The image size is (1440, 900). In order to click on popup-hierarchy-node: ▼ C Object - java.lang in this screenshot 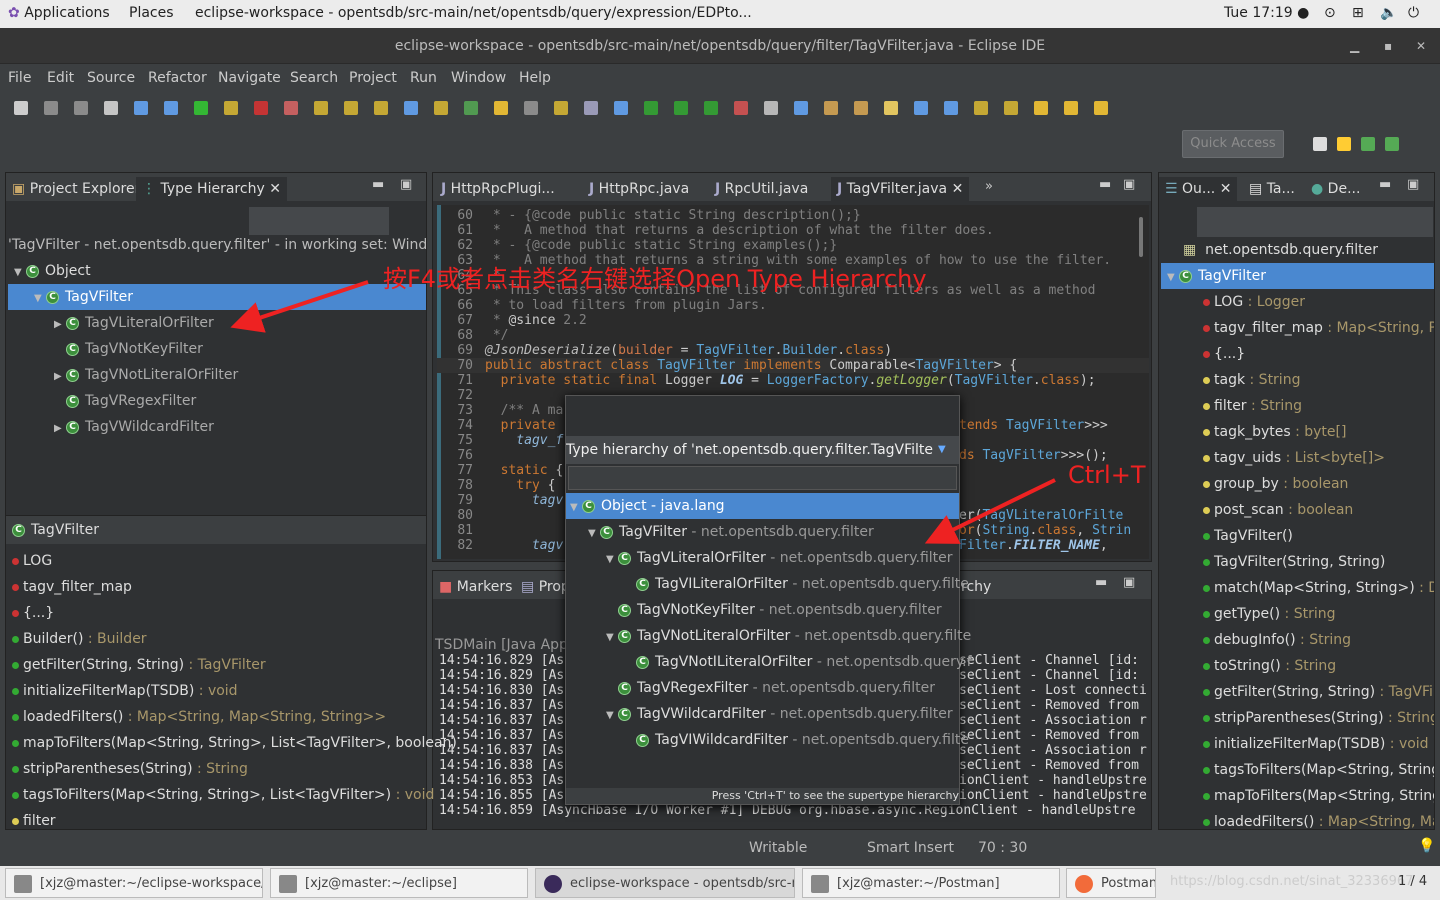, I will do `click(762, 506)`.